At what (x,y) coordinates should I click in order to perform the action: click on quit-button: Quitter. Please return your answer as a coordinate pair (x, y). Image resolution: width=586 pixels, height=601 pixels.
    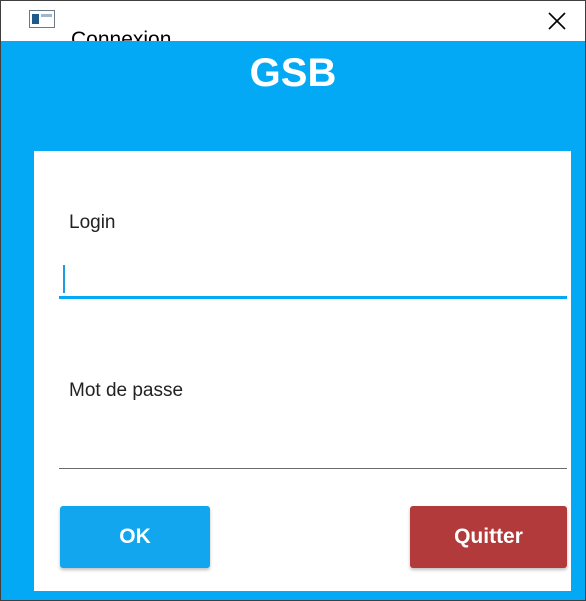
    Looking at the image, I should click on (488, 537).